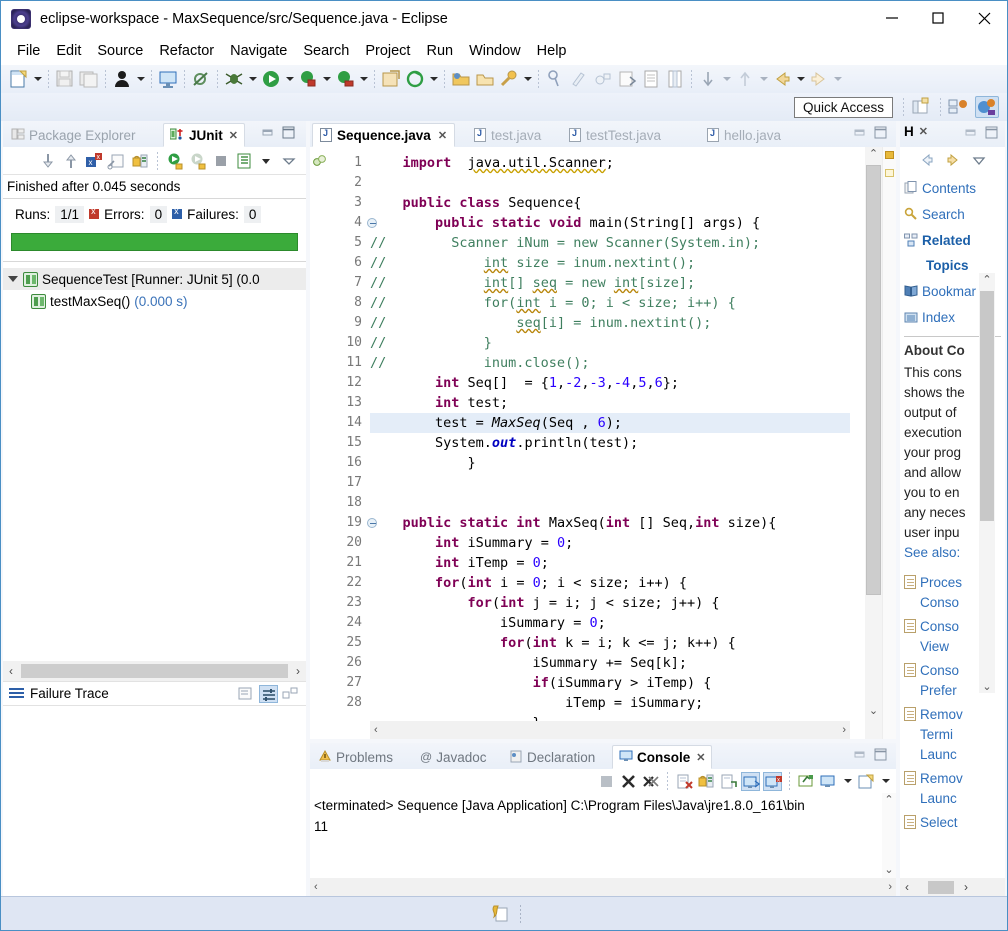  What do you see at coordinates (627, 79) in the screenshot?
I see `next-annotation-icon` at bounding box center [627, 79].